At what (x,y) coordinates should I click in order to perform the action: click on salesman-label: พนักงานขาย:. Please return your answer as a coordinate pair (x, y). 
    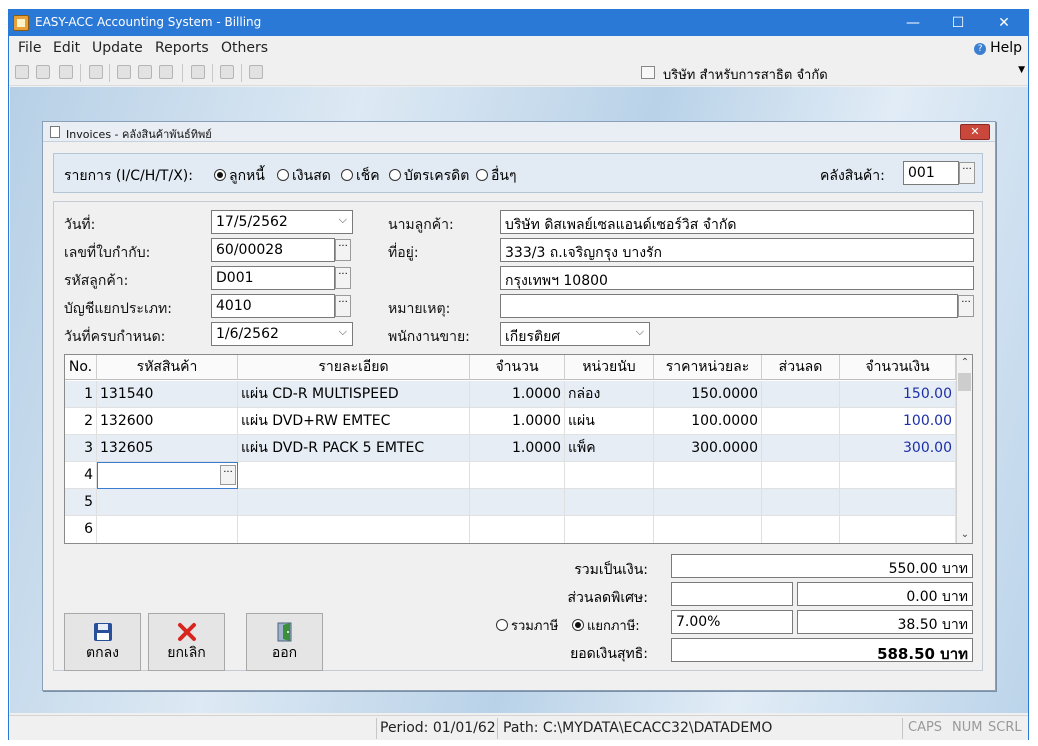
    Looking at the image, I should click on (429, 337).